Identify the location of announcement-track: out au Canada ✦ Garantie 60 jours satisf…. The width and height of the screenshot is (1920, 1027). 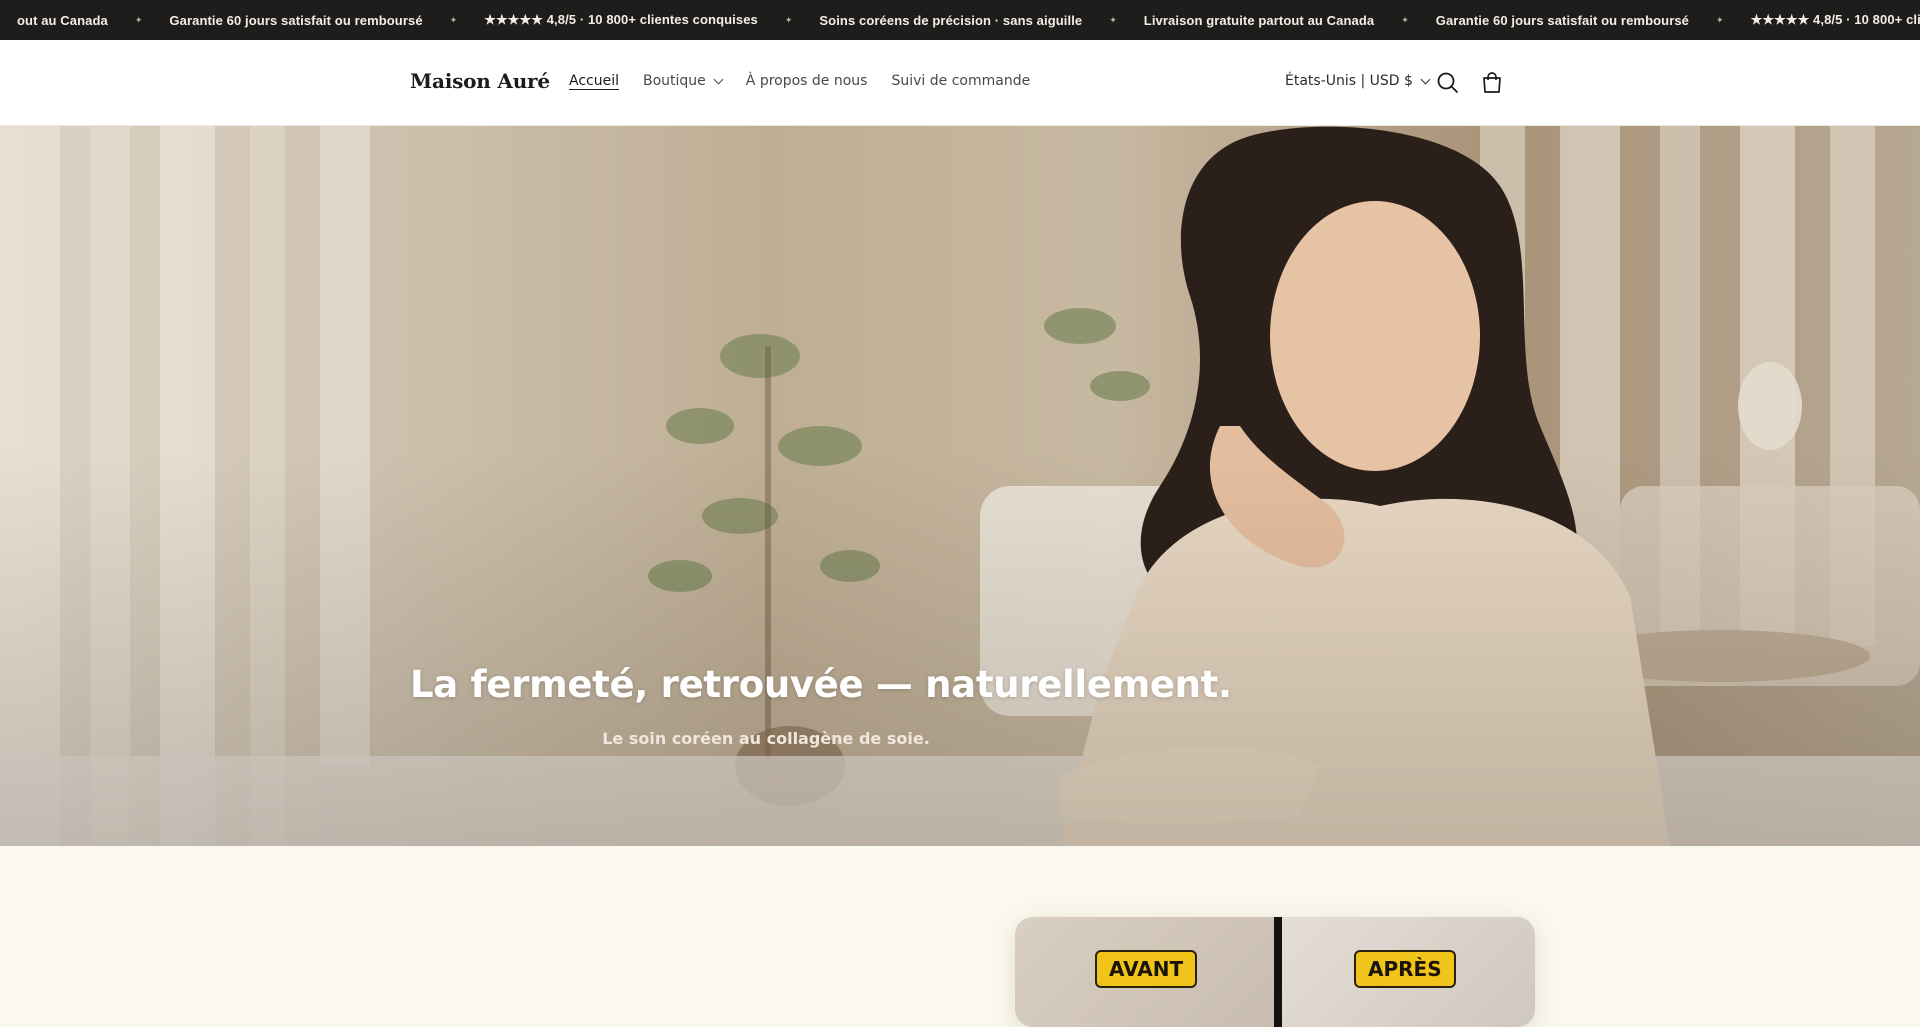
(960, 20).